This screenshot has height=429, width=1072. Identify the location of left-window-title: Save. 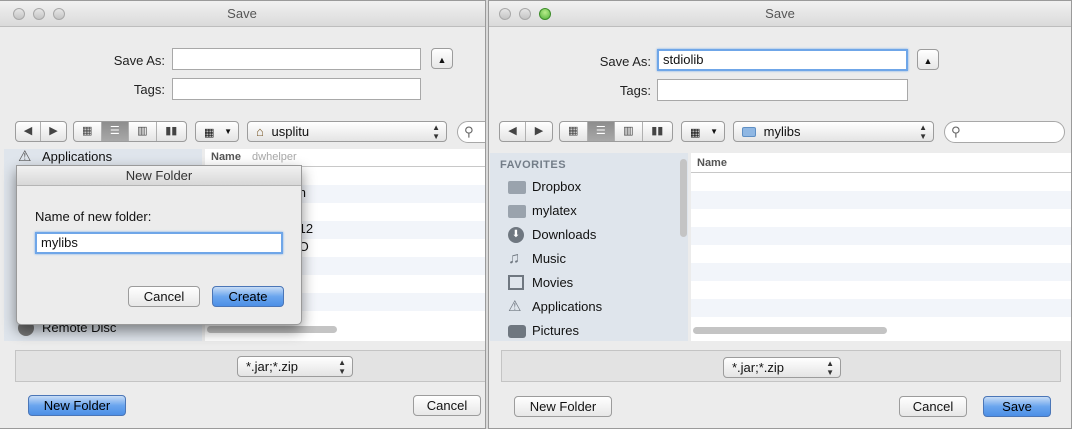
(242, 13).